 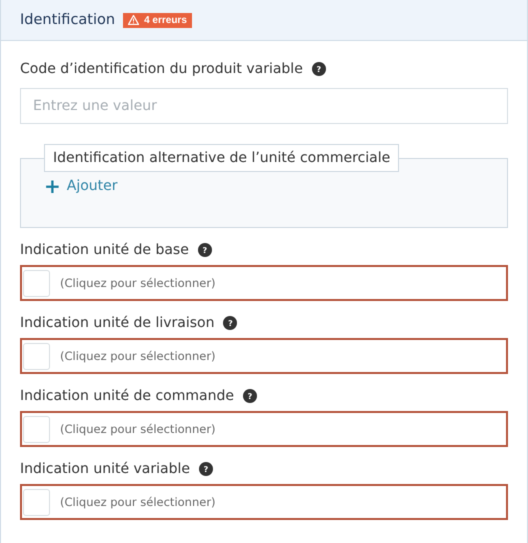 I want to click on input-field: Entrez une valeur, so click(x=264, y=106).